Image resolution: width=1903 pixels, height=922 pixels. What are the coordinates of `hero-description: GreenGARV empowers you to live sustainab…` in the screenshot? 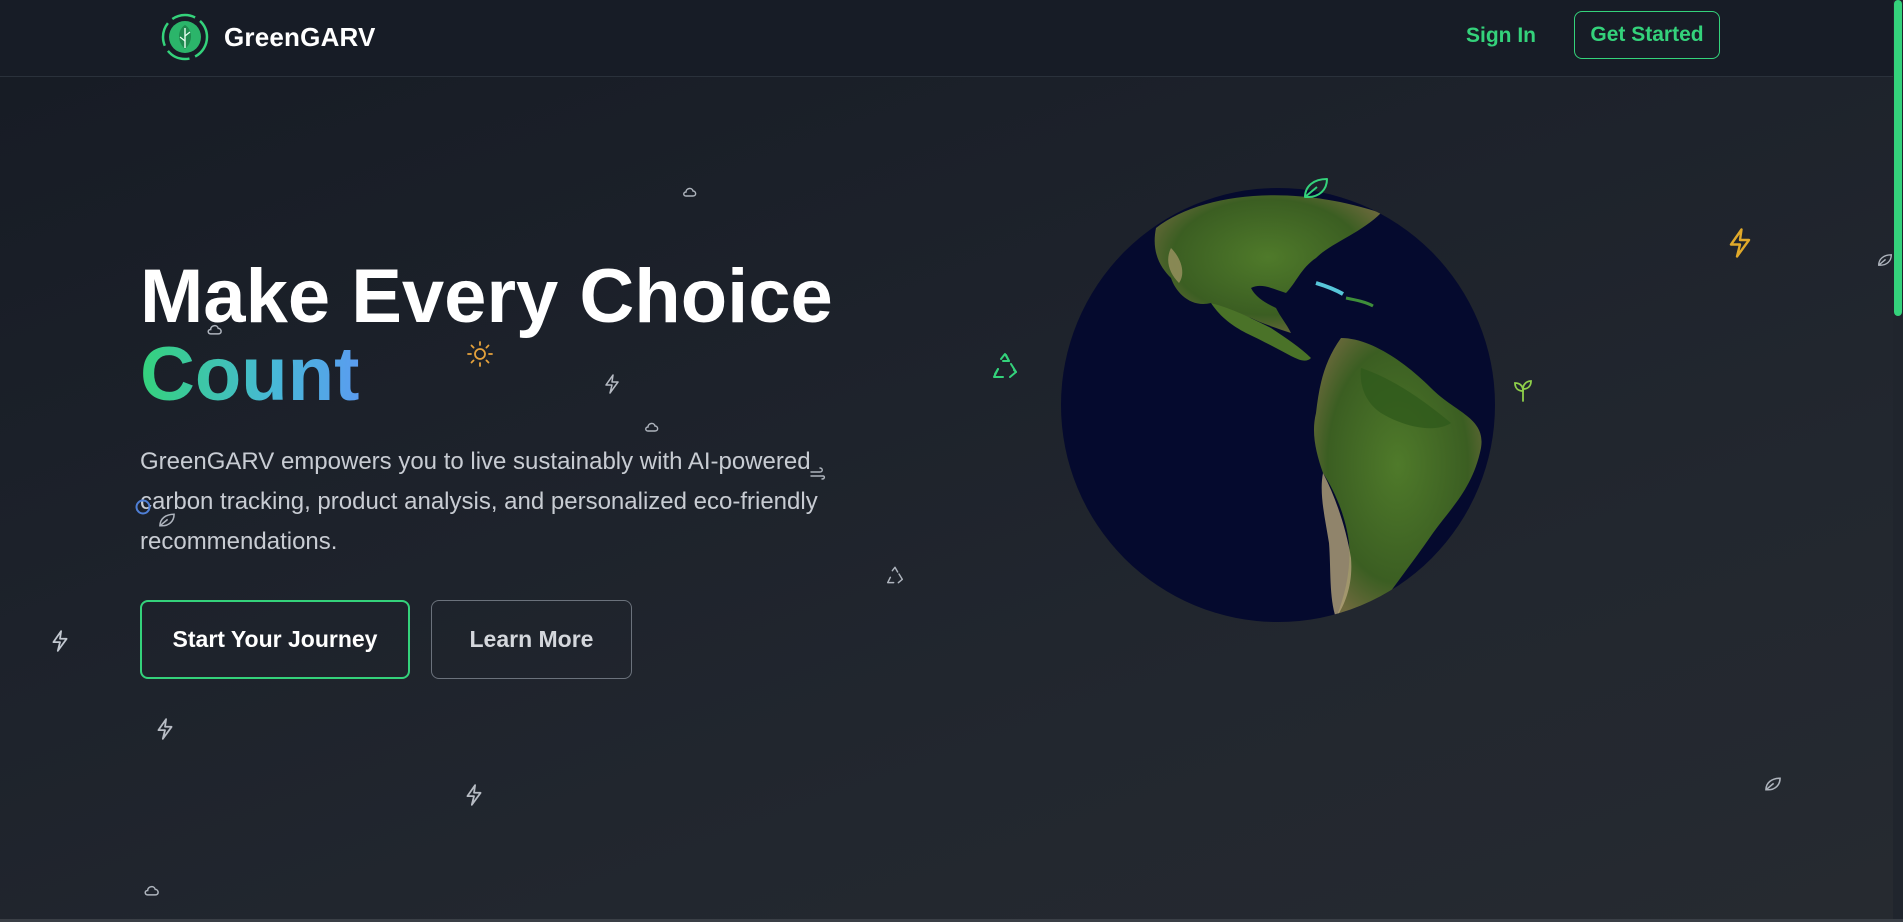 It's located at (479, 501).